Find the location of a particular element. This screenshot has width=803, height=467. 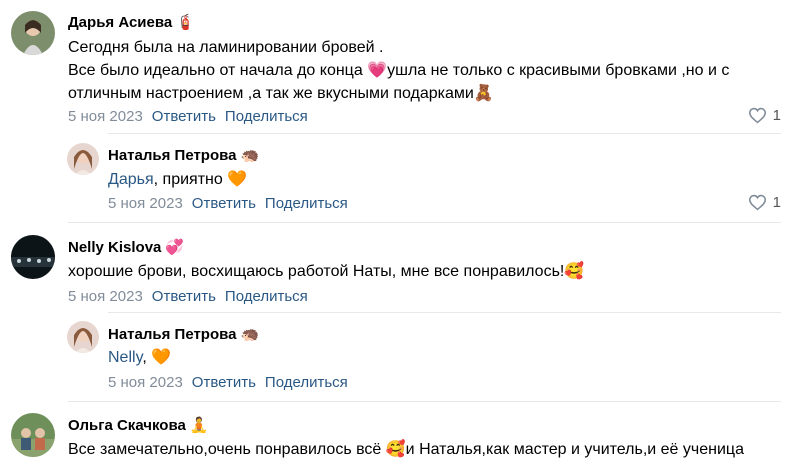

author-name: Ольга Скачкова is located at coordinates (127, 425).